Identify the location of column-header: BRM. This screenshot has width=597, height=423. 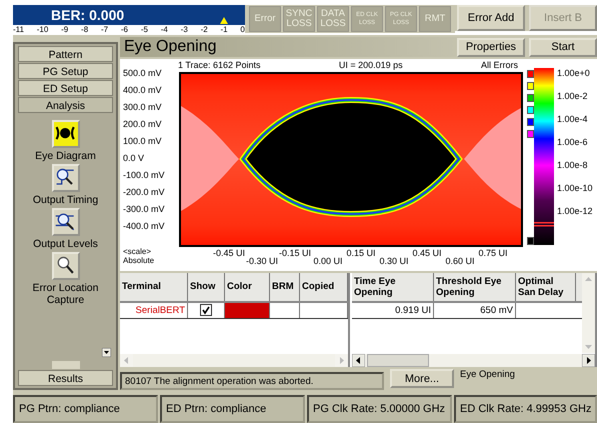
(285, 286).